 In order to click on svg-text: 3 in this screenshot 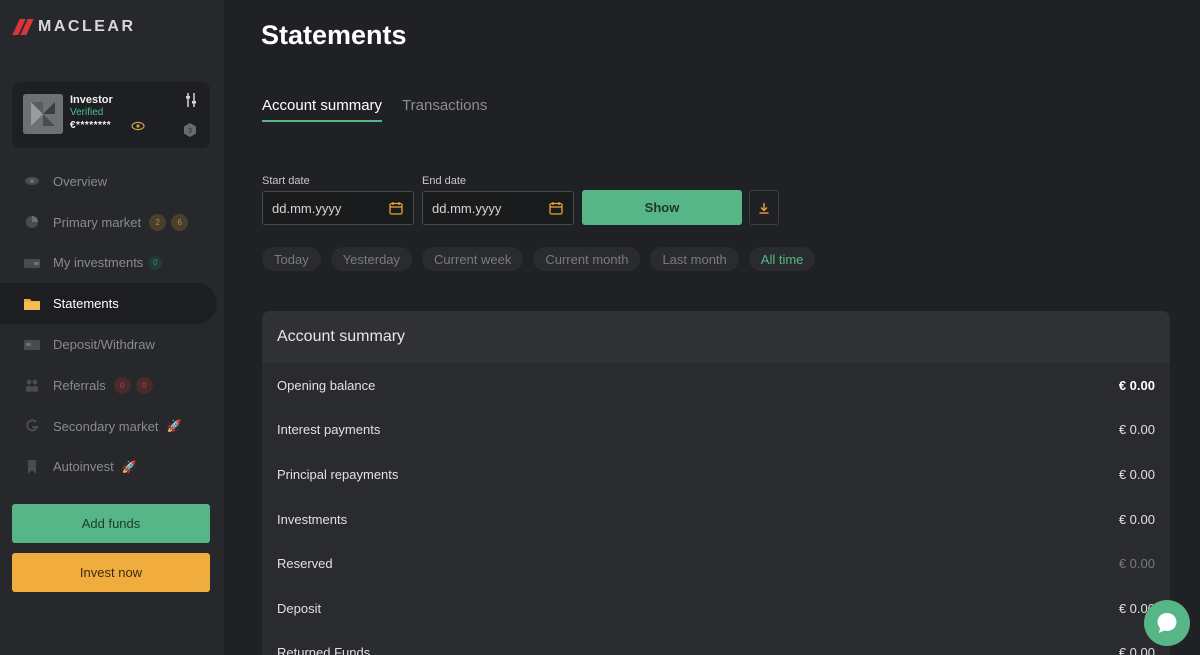, I will do `click(190, 131)`.